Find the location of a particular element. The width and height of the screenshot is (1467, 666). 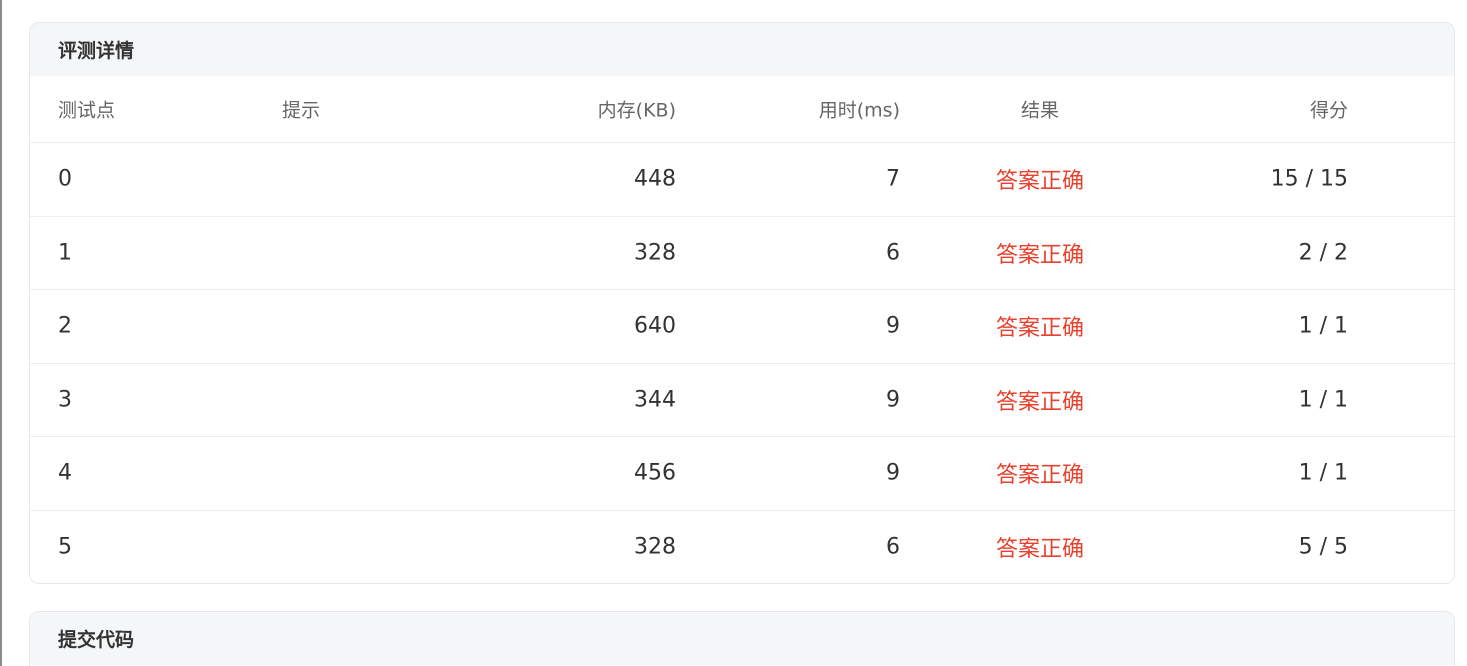

testcase-time: 7 is located at coordinates (893, 179).